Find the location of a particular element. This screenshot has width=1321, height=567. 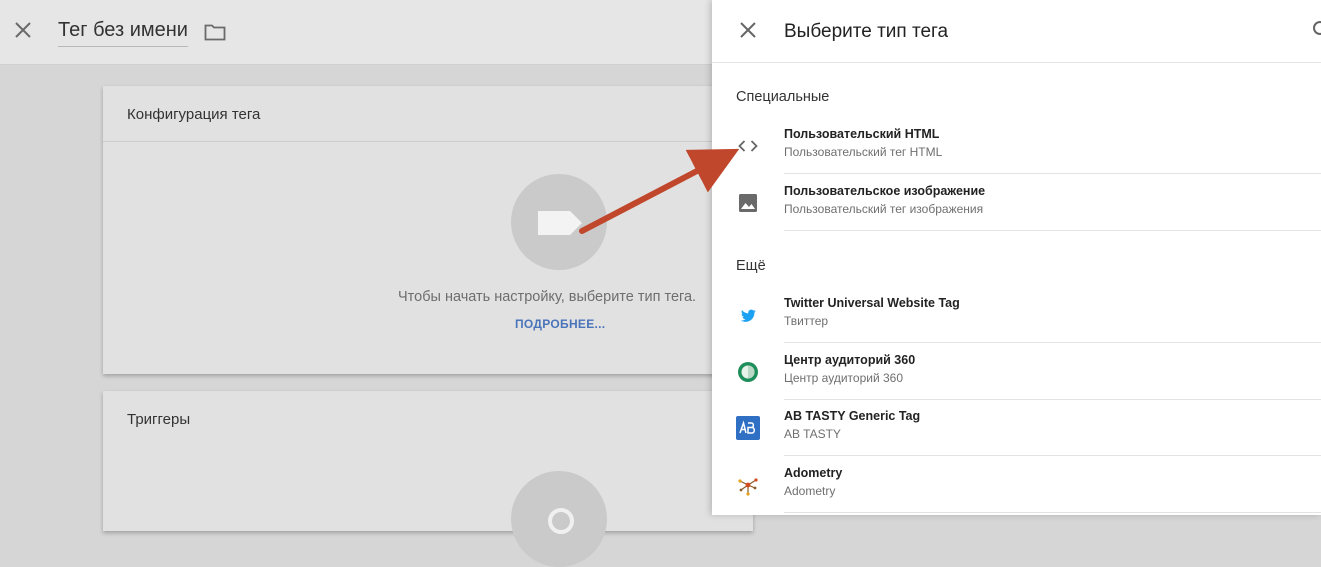

item-name: Пользовательское изображение is located at coordinates (885, 191).